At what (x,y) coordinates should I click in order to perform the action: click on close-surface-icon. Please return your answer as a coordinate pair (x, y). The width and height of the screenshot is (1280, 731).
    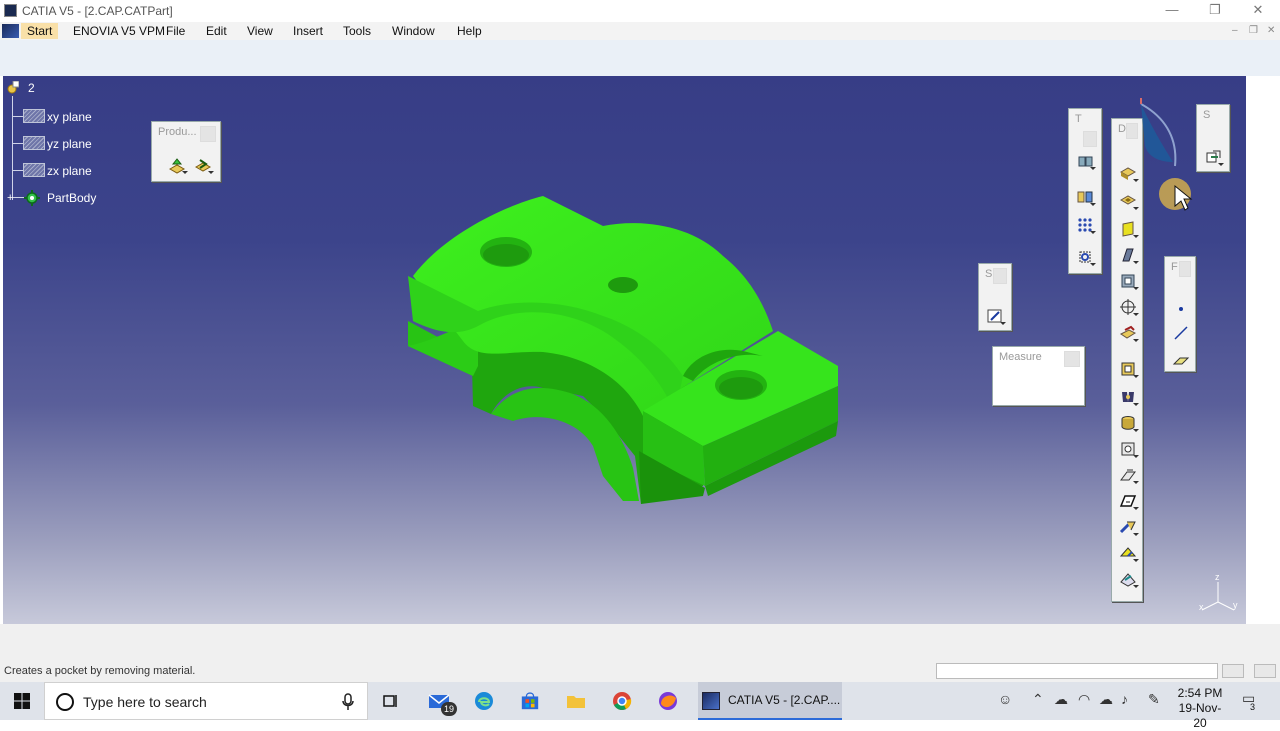
    Looking at the image, I should click on (1128, 579).